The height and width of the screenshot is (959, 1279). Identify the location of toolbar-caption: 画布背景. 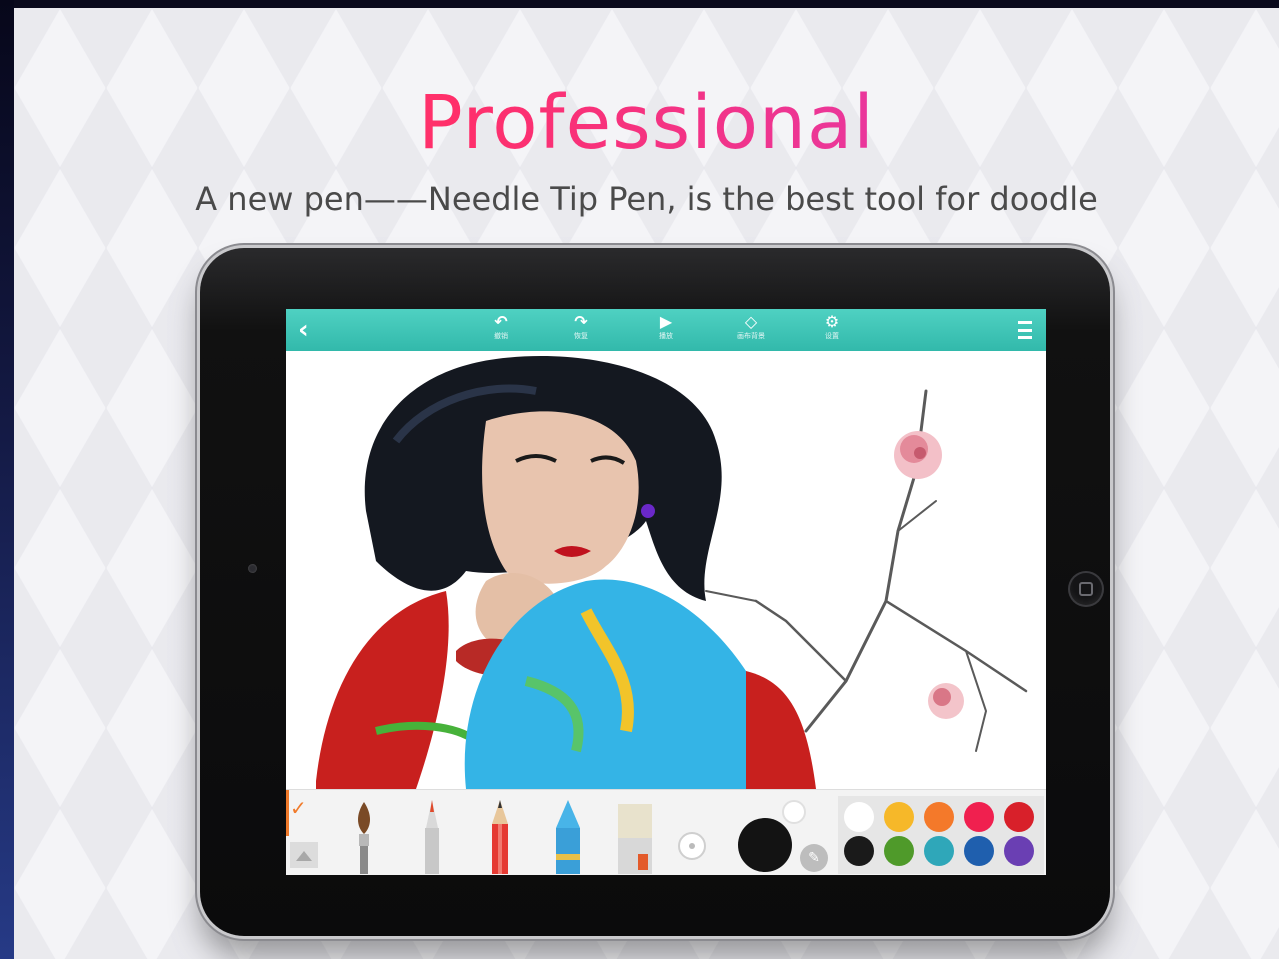
(751, 336).